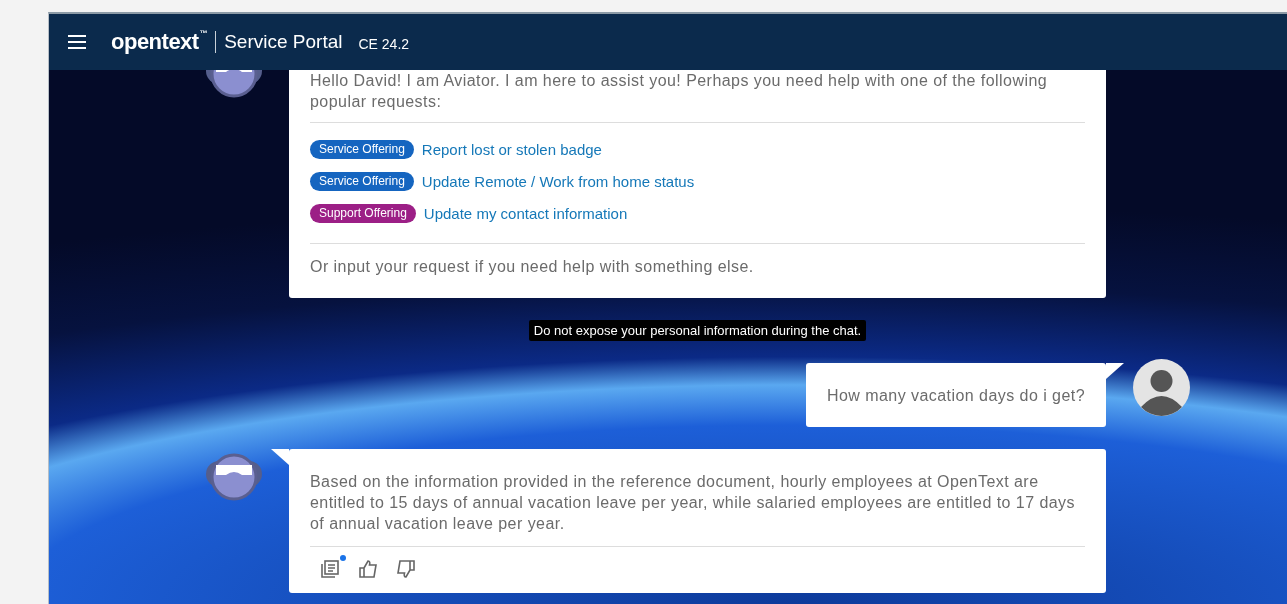  Describe the element at coordinates (697, 330) in the screenshot. I see `privacy-tooltip: Do not expose your personal information during the chat.` at that location.